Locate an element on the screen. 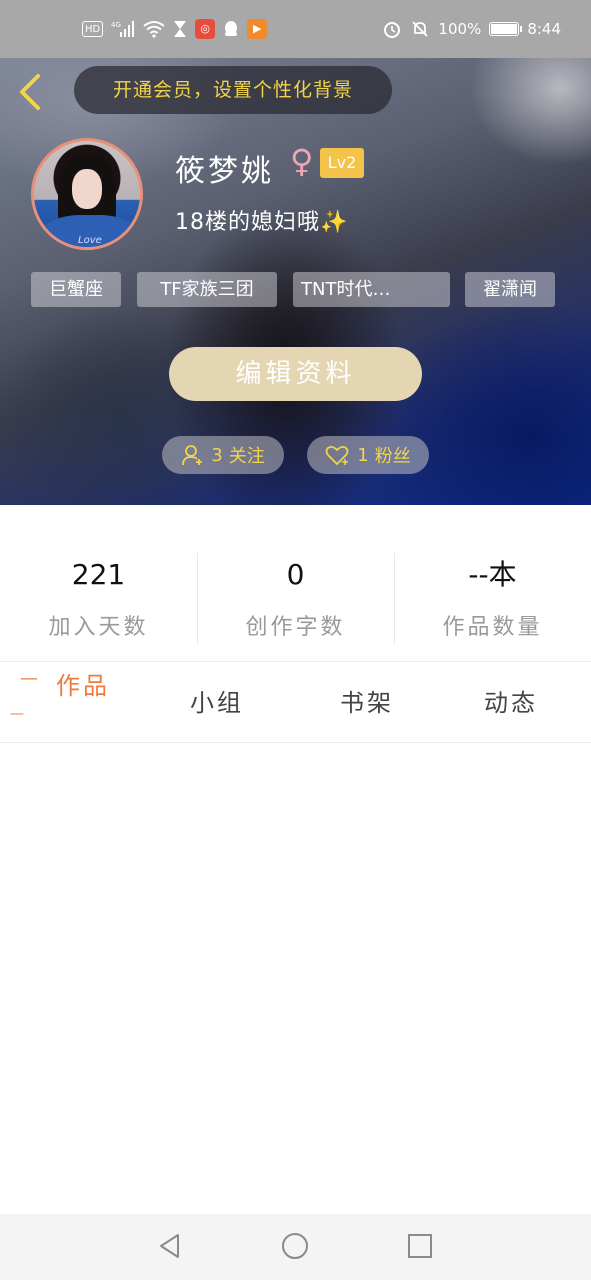  battery-percent: 100% is located at coordinates (460, 29).